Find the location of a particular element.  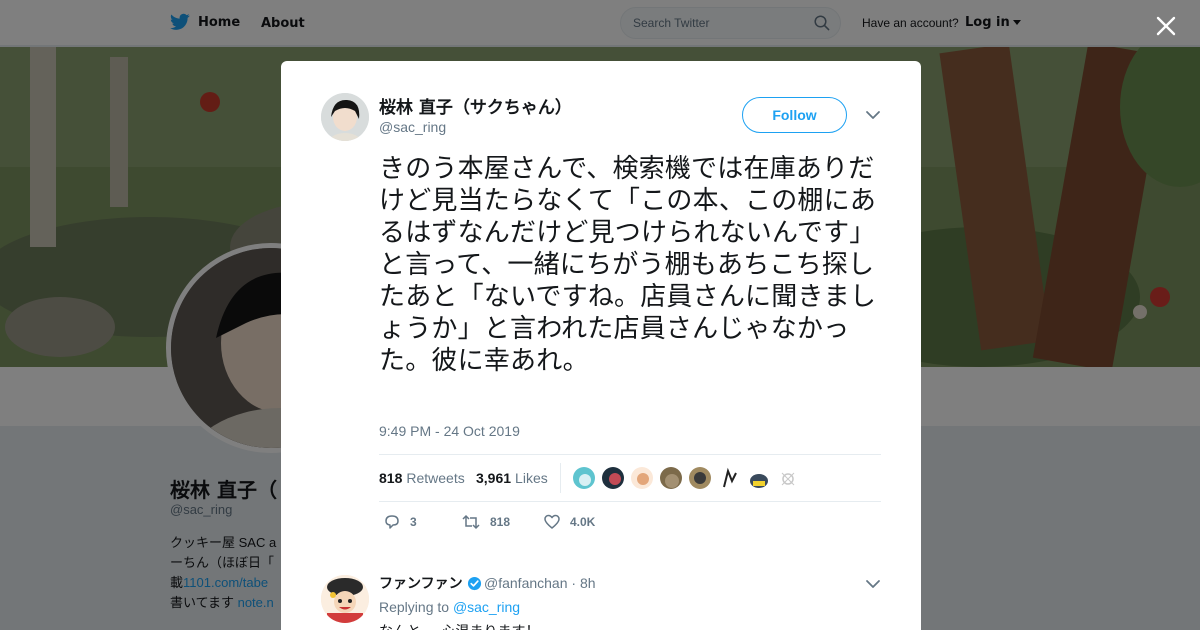

author-name: 桜林 直子（サクちゃん） is located at coordinates (475, 105).